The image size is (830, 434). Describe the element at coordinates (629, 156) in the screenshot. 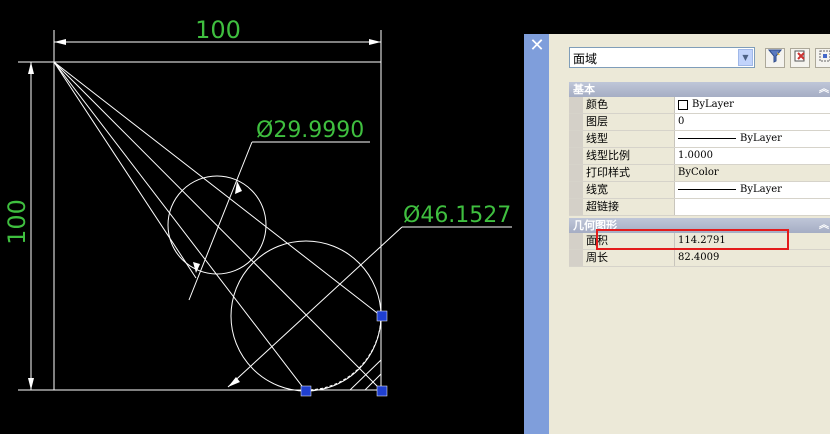

I see `property-name: 线型比例` at that location.